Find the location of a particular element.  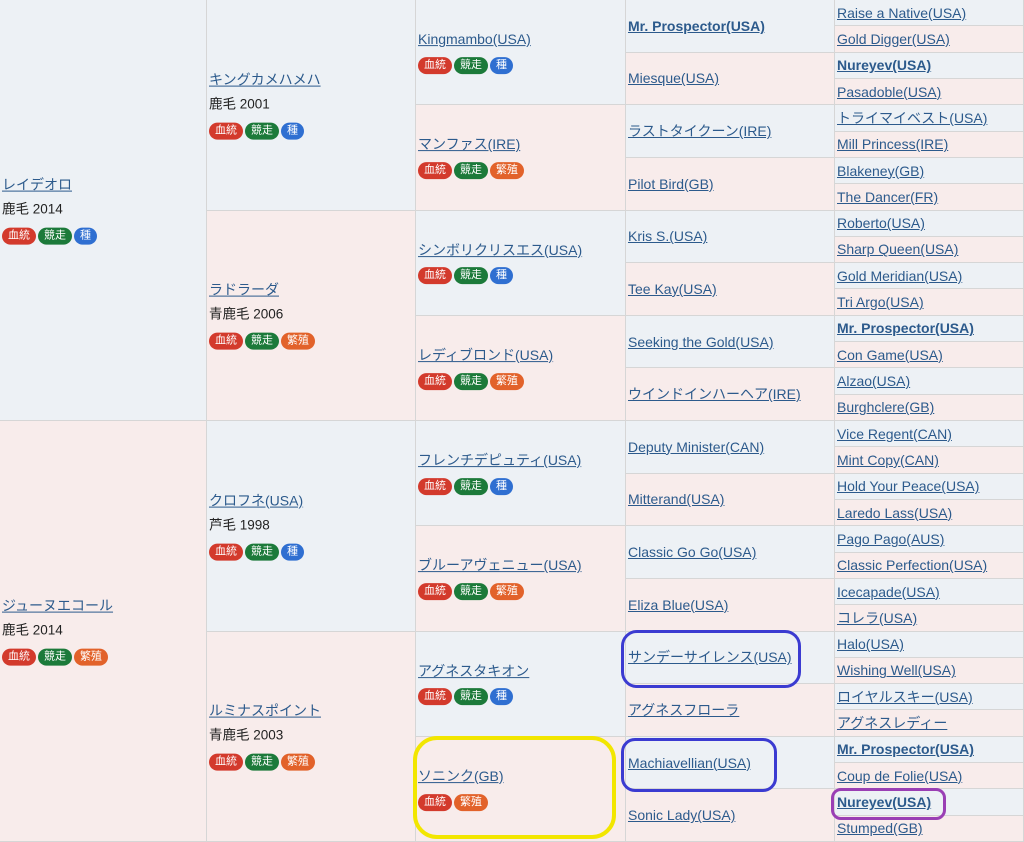

horse-link-horse: アグネスフローラ is located at coordinates (683, 710).